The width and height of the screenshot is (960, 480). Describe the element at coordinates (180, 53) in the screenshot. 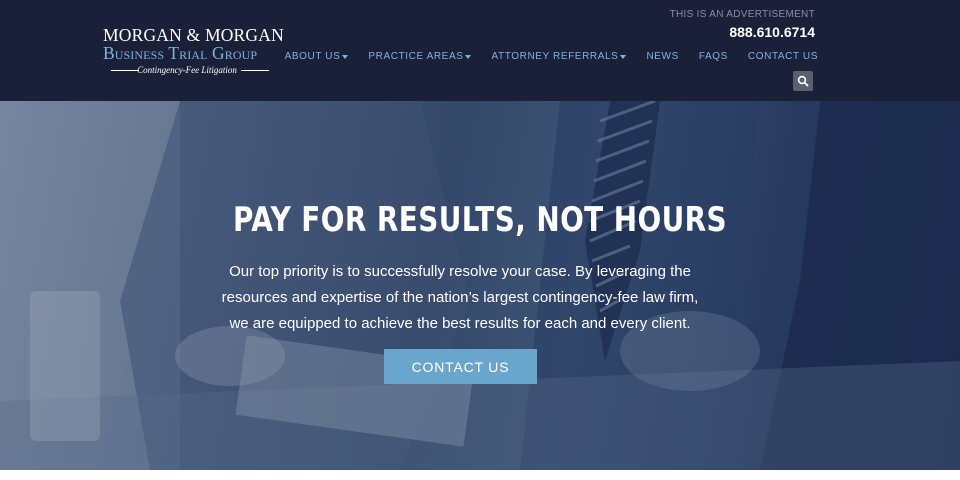

I see `logo-line2: Business Trial Group` at that location.